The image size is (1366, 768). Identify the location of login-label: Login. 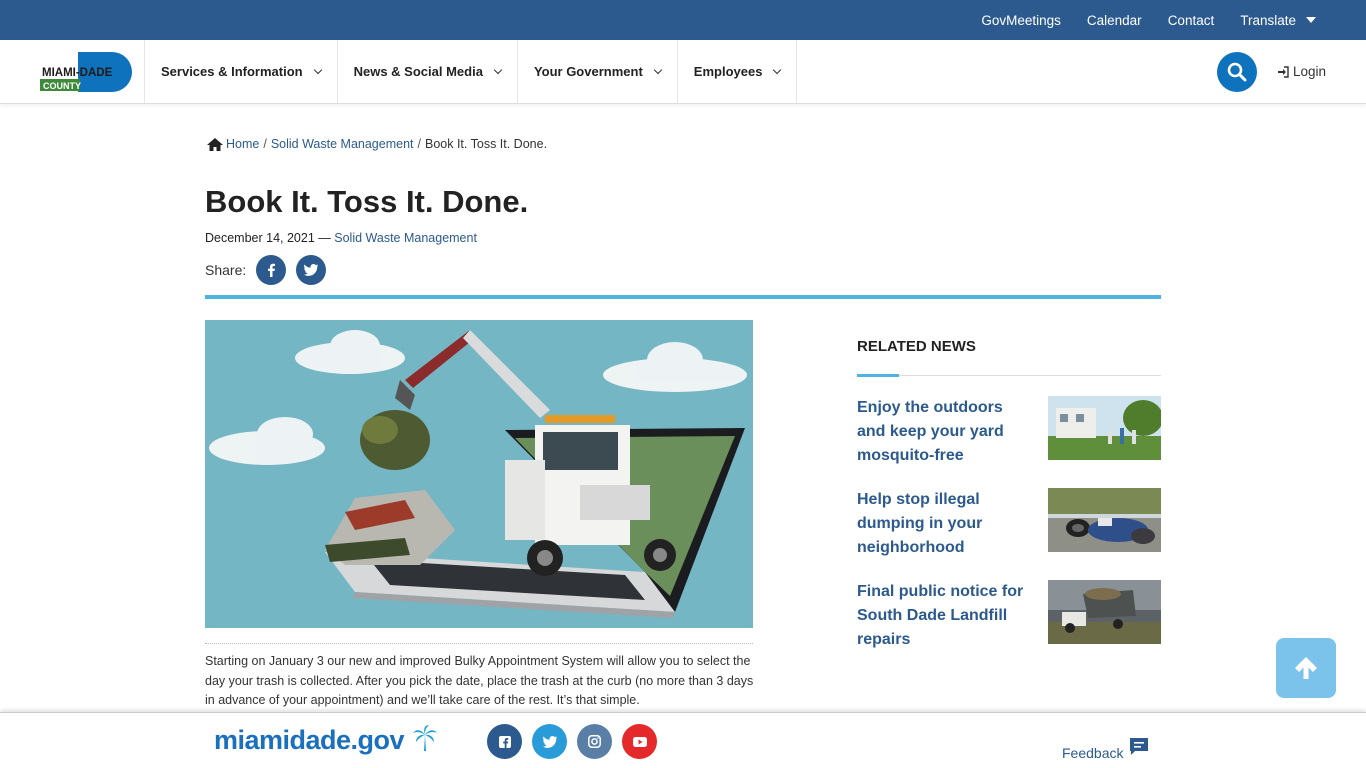
(1310, 71).